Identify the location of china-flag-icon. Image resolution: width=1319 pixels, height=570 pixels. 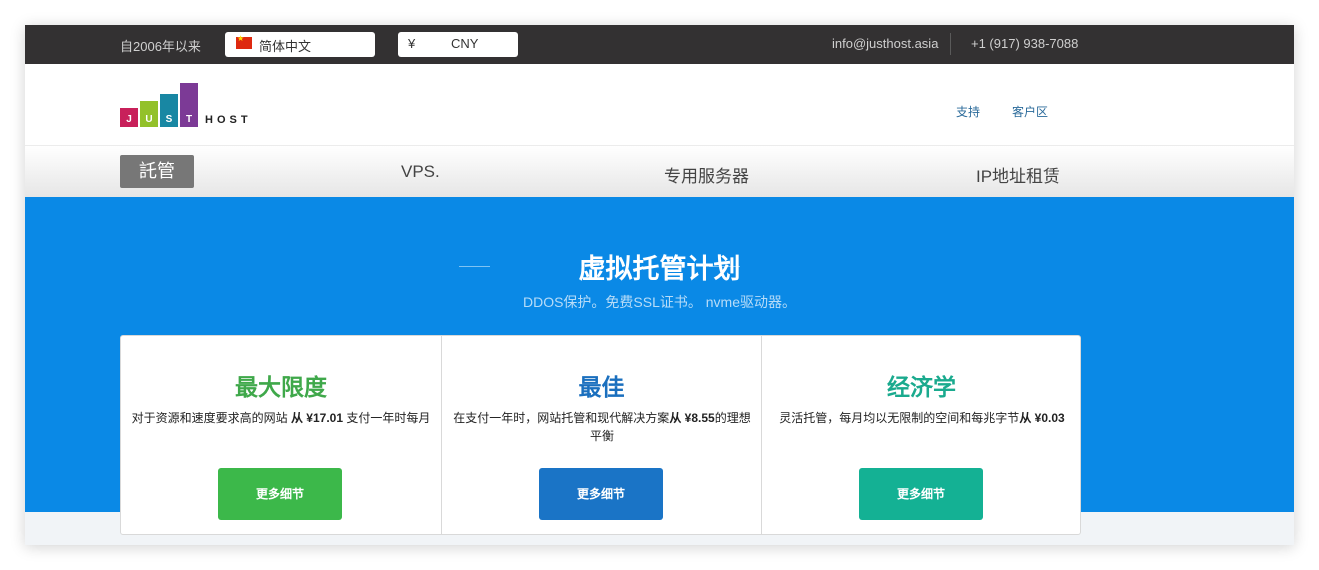
(244, 41).